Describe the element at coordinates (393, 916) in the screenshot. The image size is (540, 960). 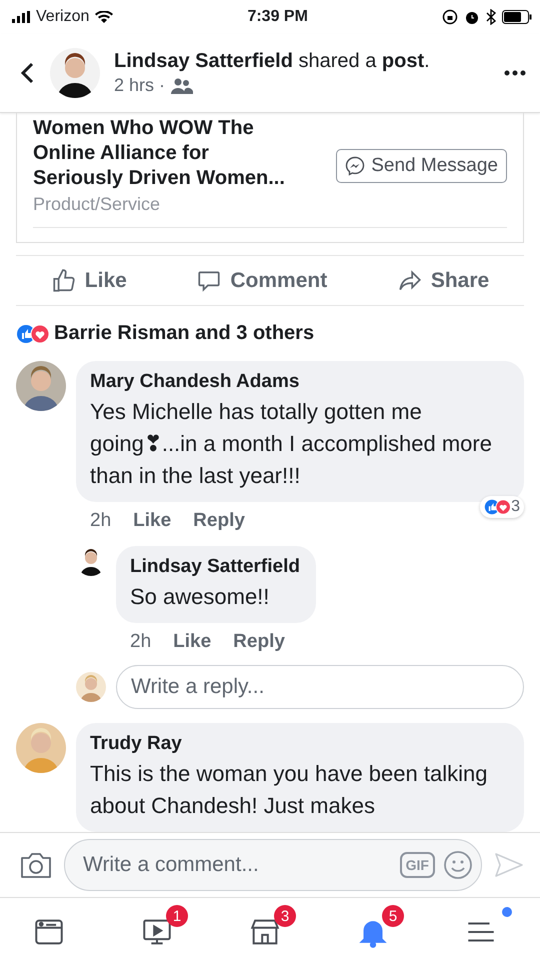
I see `notification-badge: 5` at that location.